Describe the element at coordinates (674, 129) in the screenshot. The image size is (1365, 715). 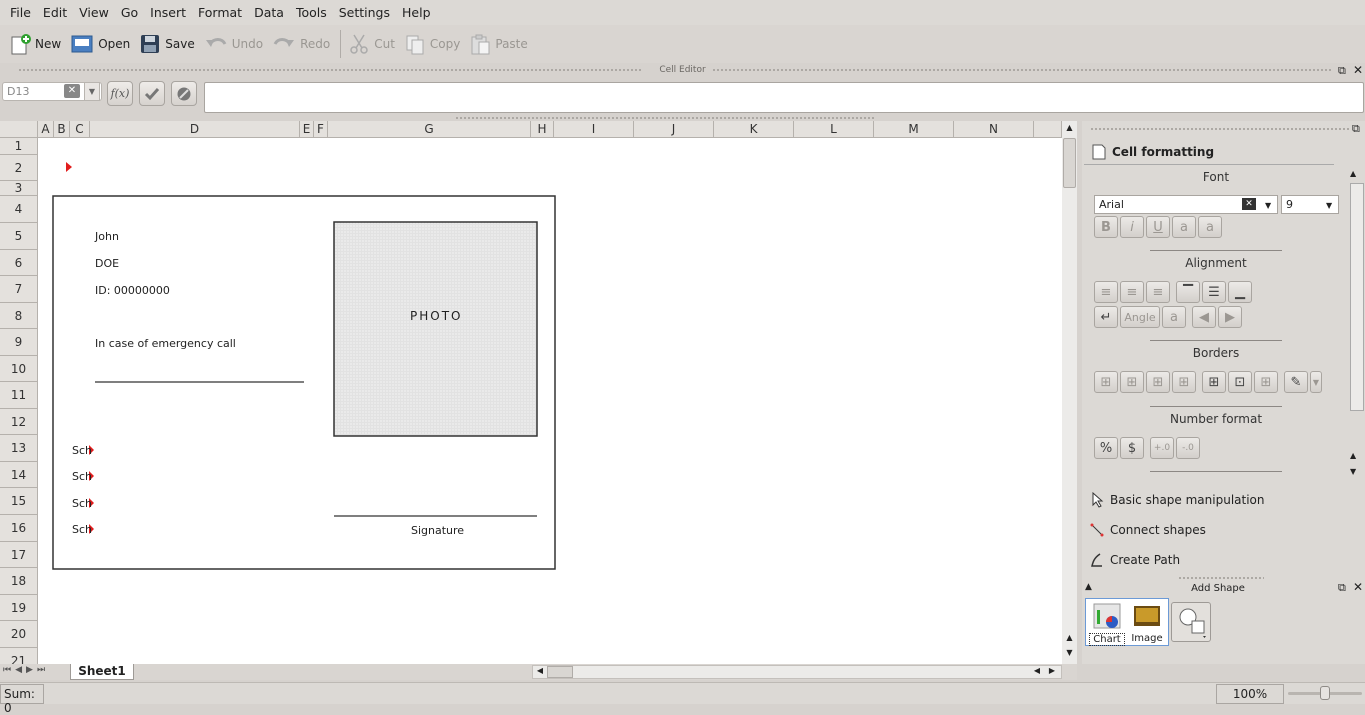
I see `column-header: J` at that location.